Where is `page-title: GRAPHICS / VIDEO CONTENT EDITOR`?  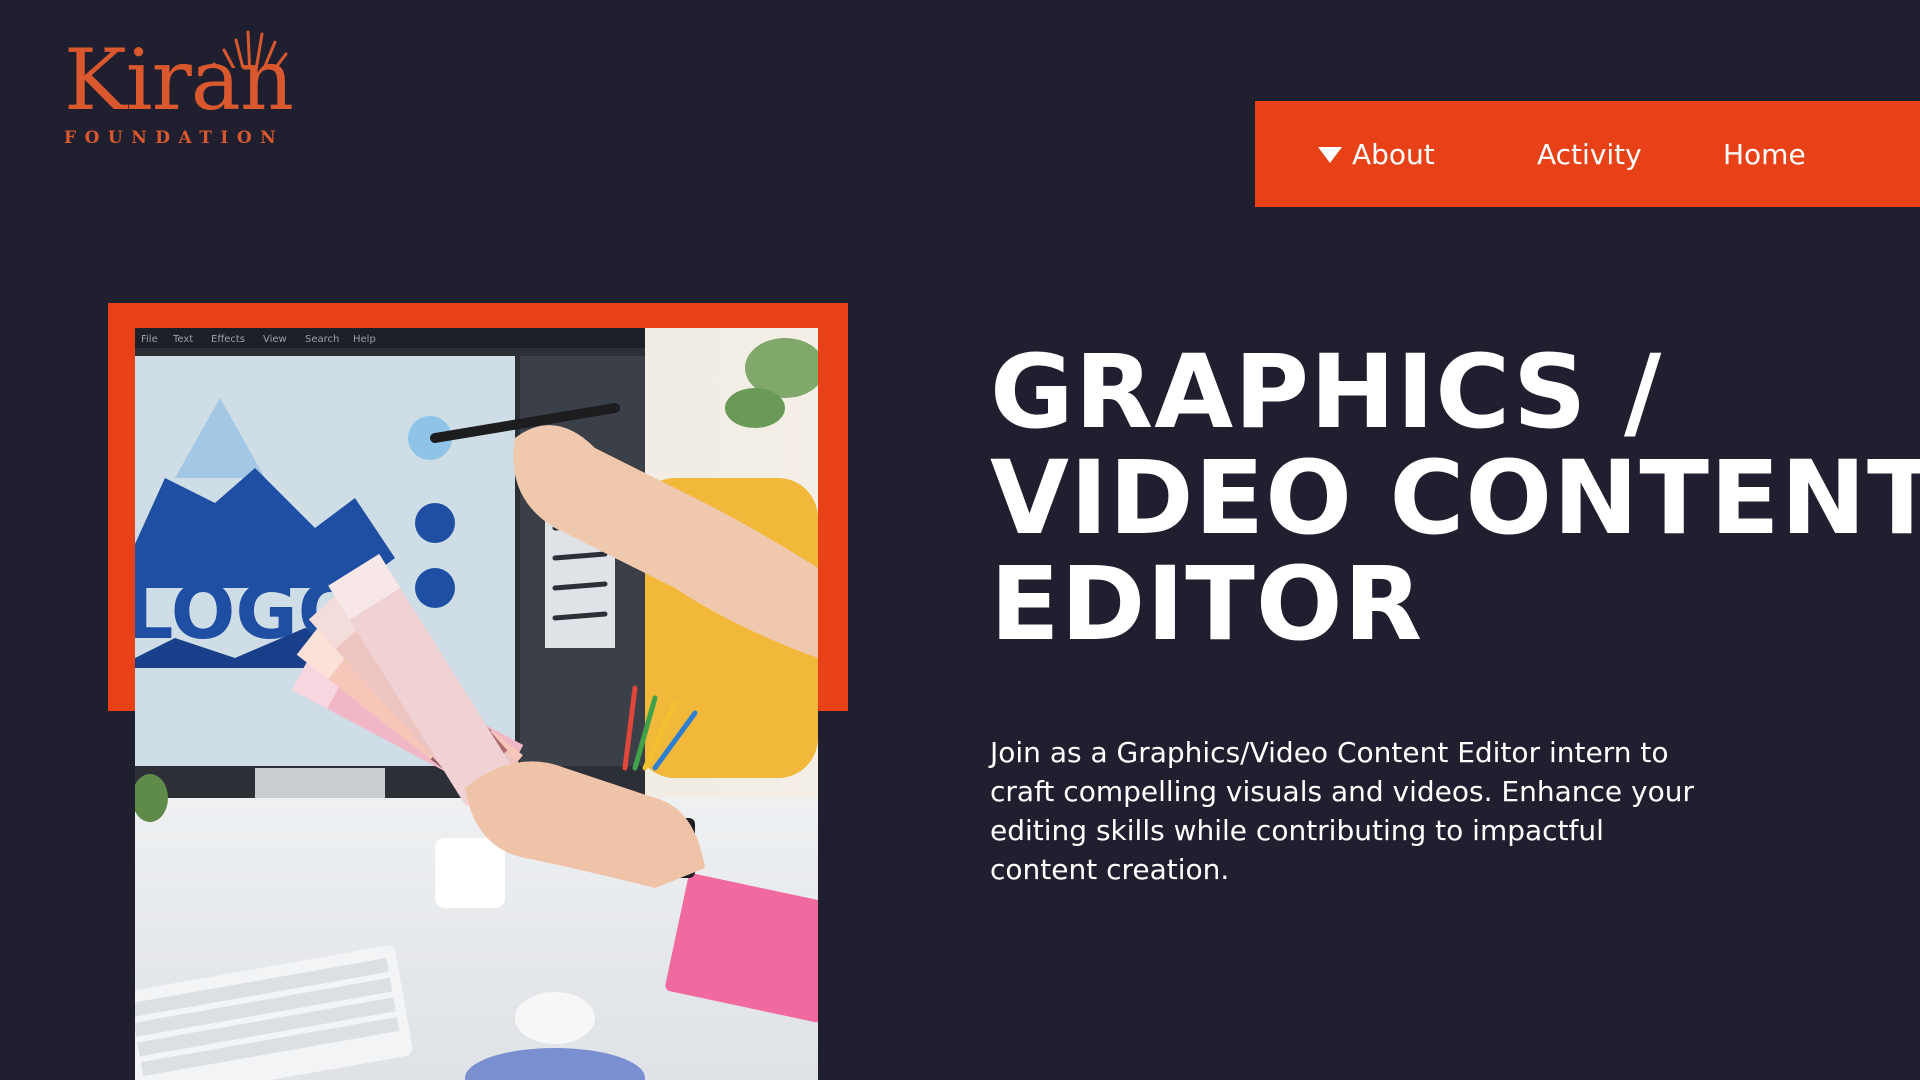 page-title: GRAPHICS / VIDEO CONTENT EDITOR is located at coordinates (1455, 498).